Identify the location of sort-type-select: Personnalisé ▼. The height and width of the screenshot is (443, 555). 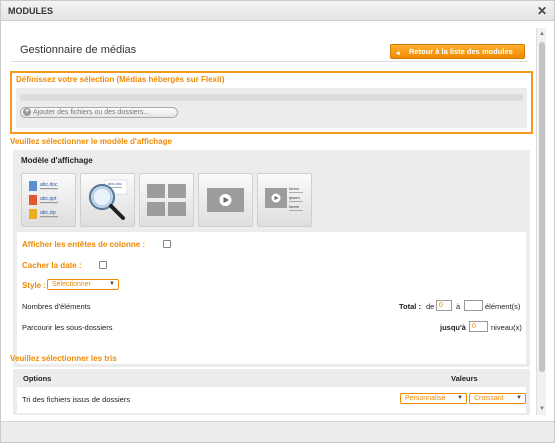
(433, 398).